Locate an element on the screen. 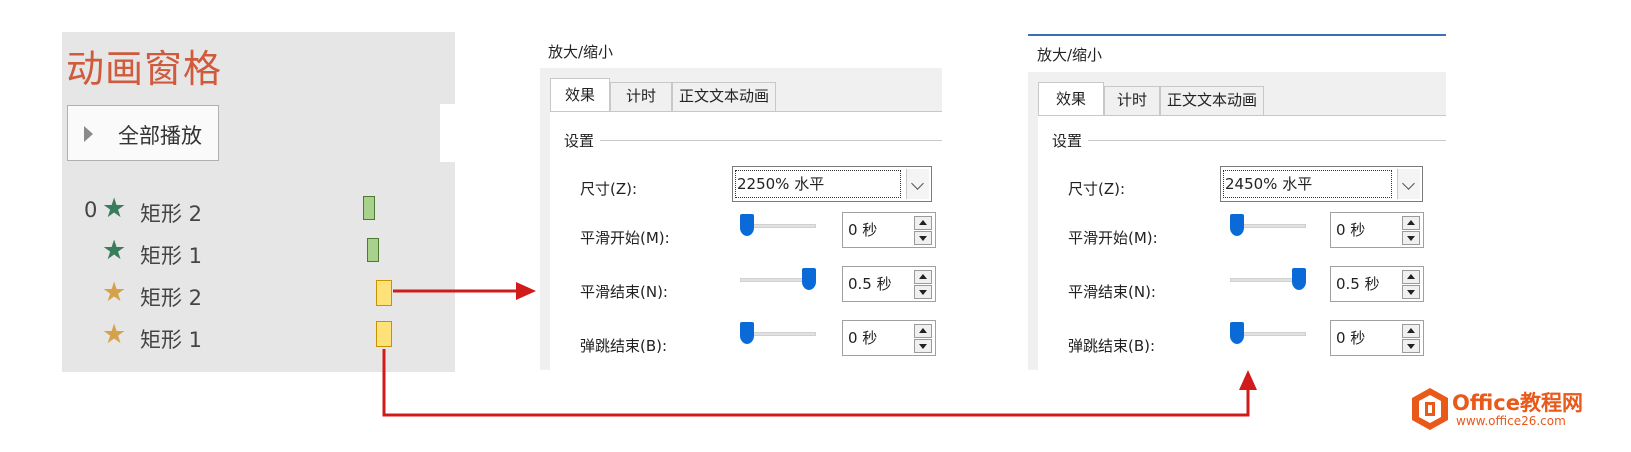 This screenshot has width=1631, height=452. office-tutorial-logo: Office教程网 www.office26.com is located at coordinates (1520, 410).